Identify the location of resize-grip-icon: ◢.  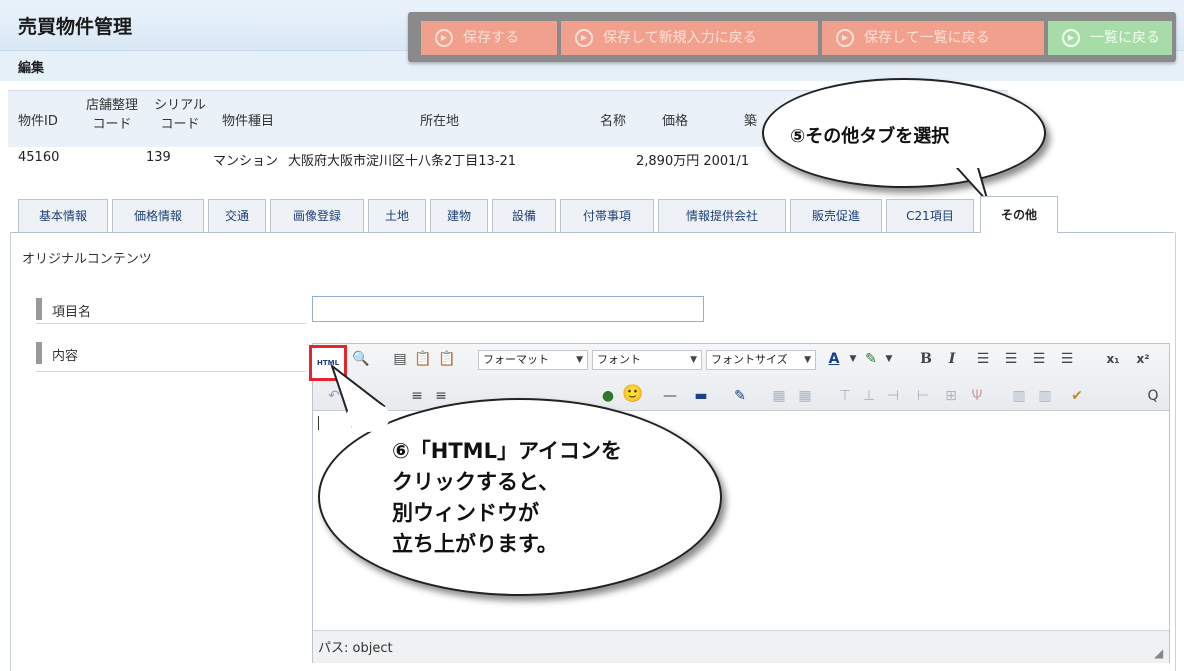
(1158, 653).